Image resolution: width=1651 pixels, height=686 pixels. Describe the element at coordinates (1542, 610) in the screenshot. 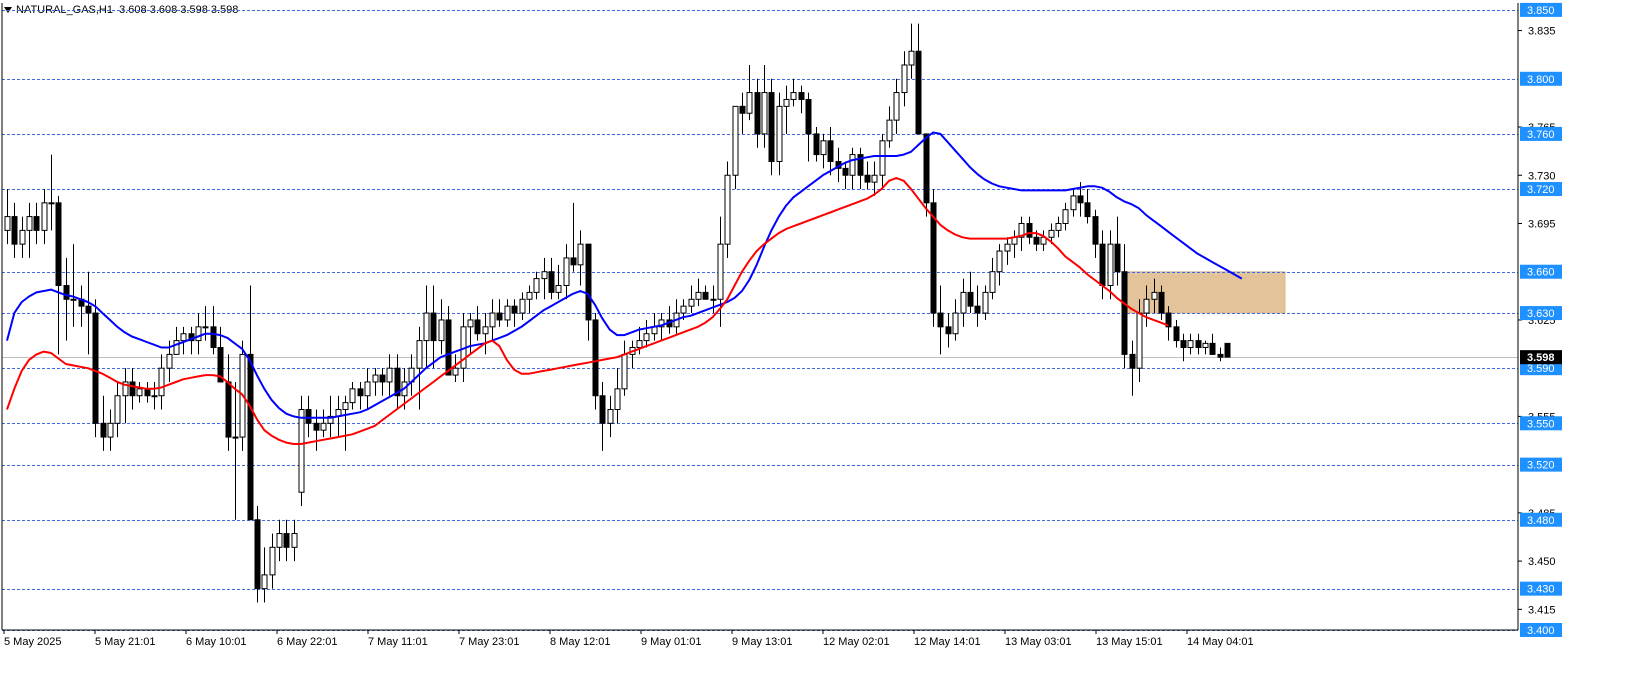

I see `price-tick-label: 3.415` at that location.